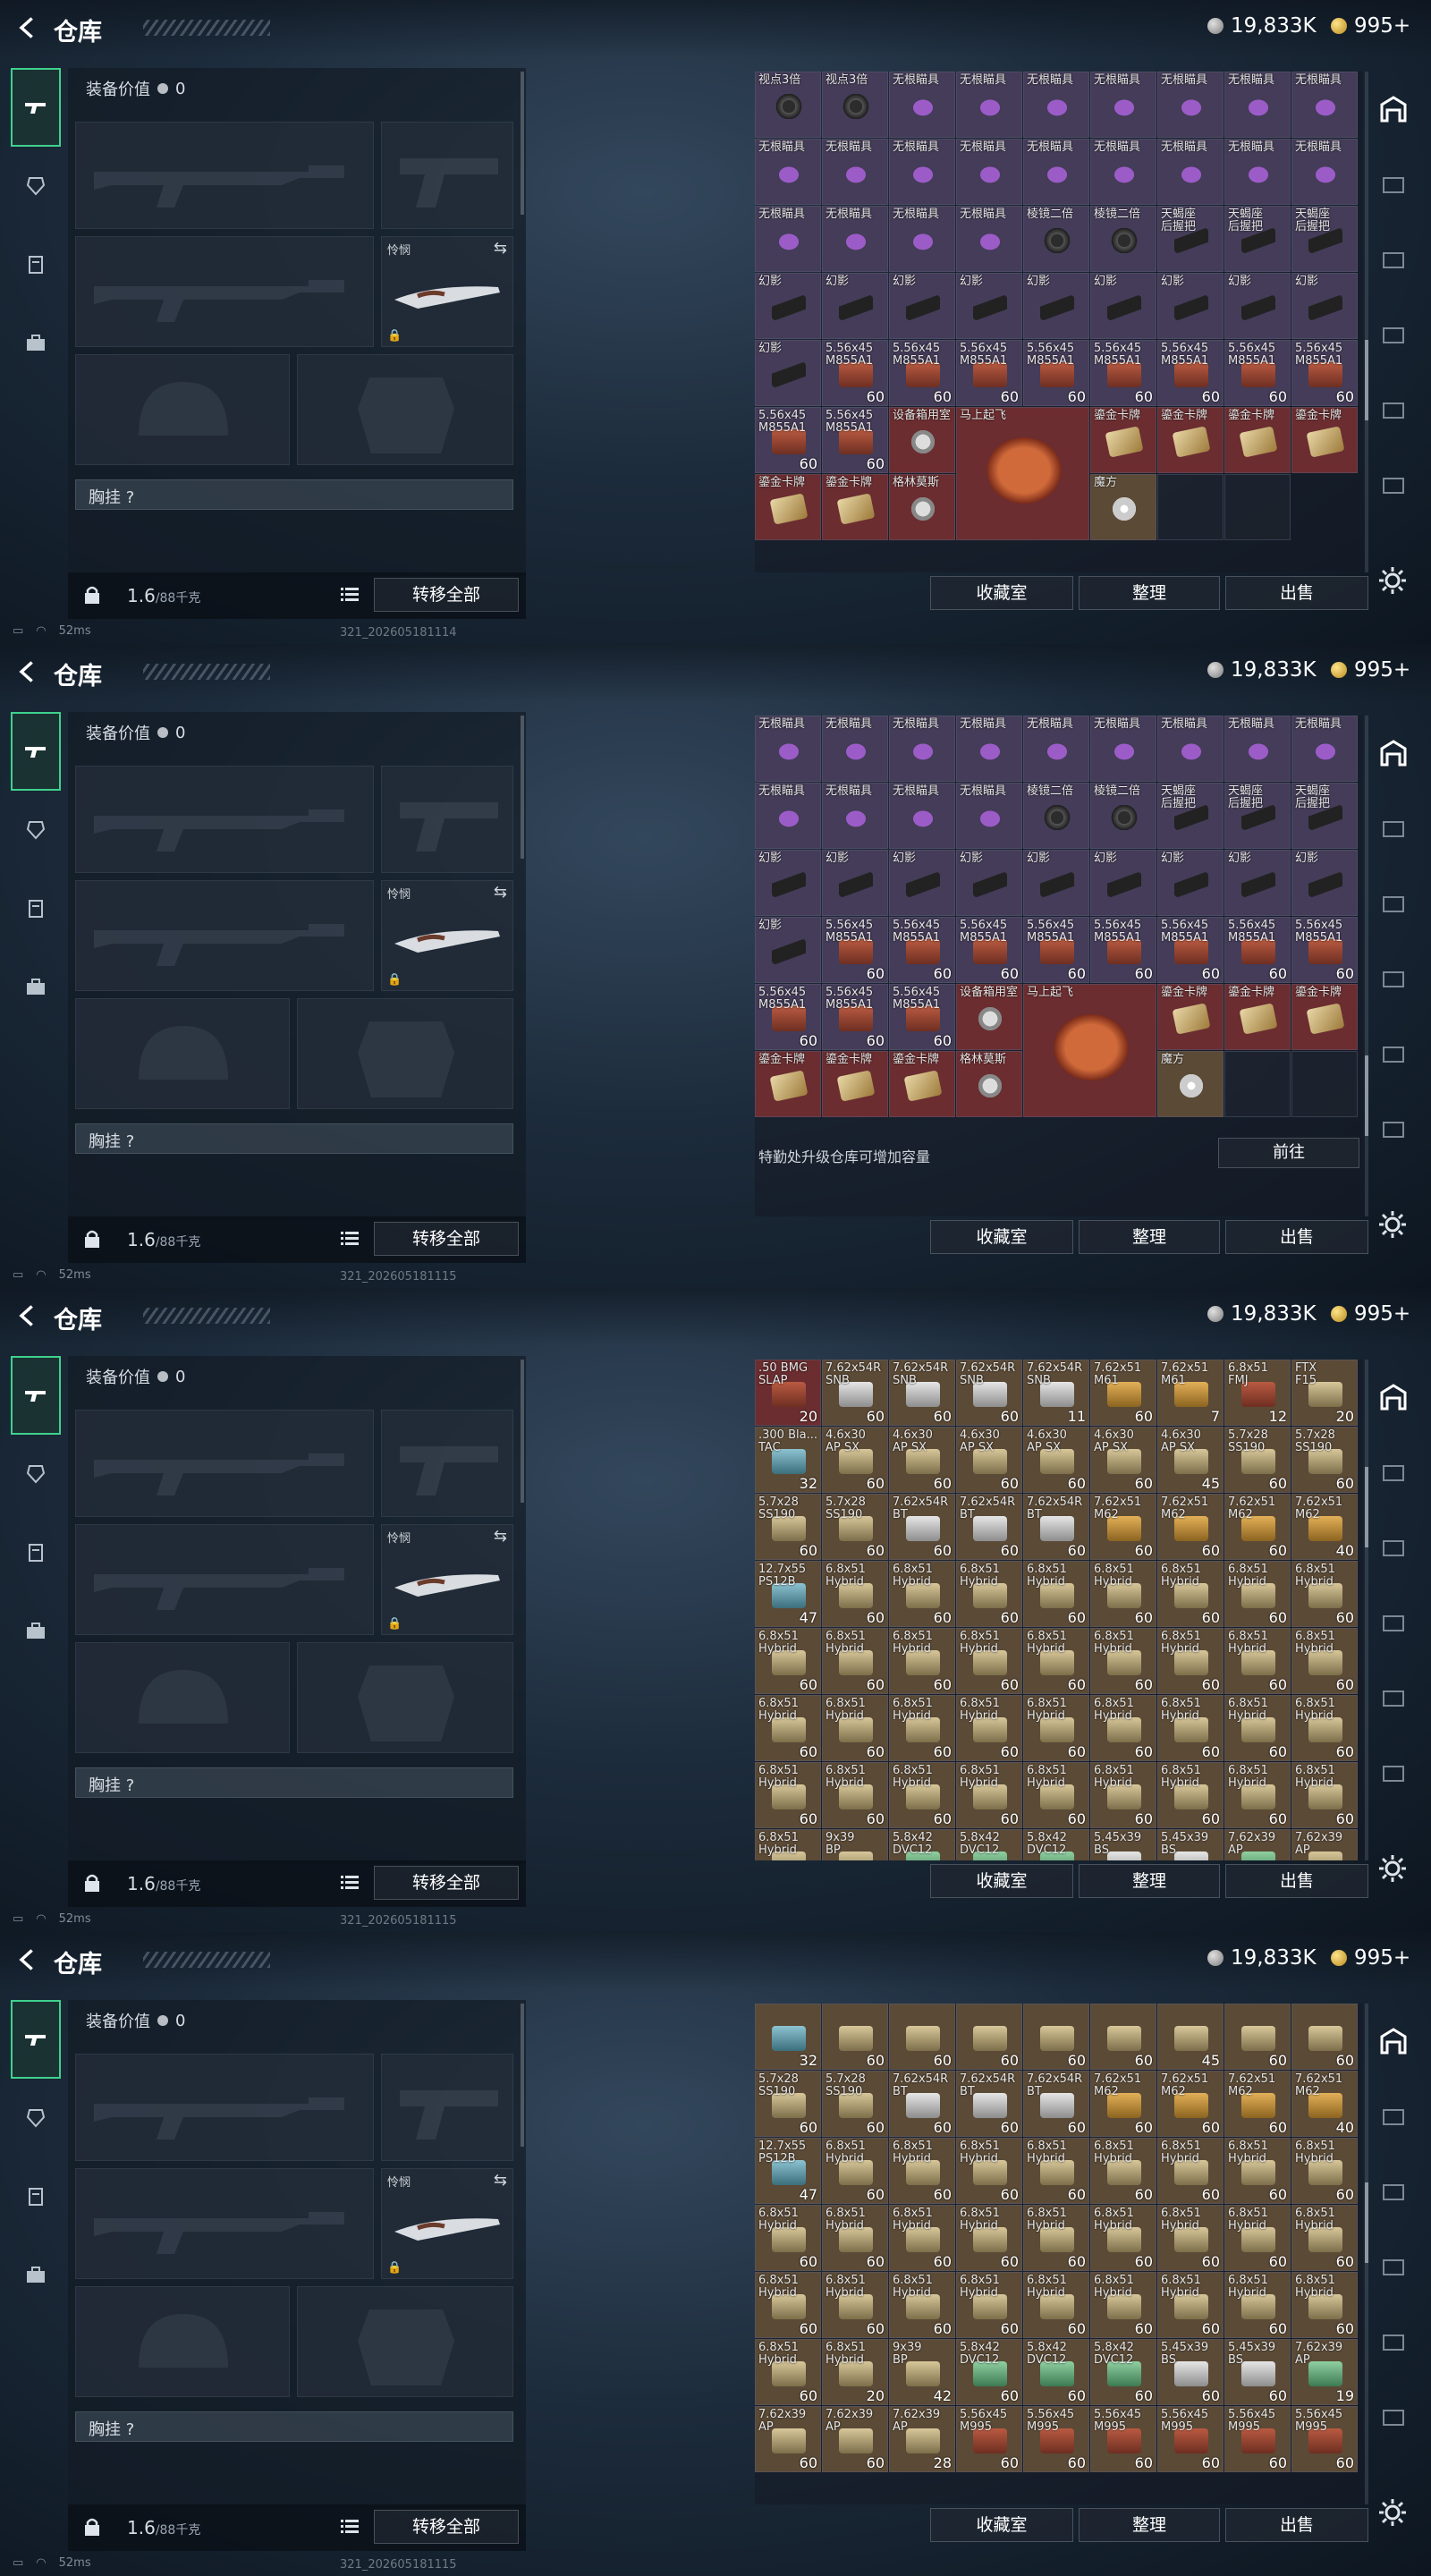  Describe the element at coordinates (788, 1594) in the screenshot. I see `inventory-item: 12.7x55 PS12B 47` at that location.